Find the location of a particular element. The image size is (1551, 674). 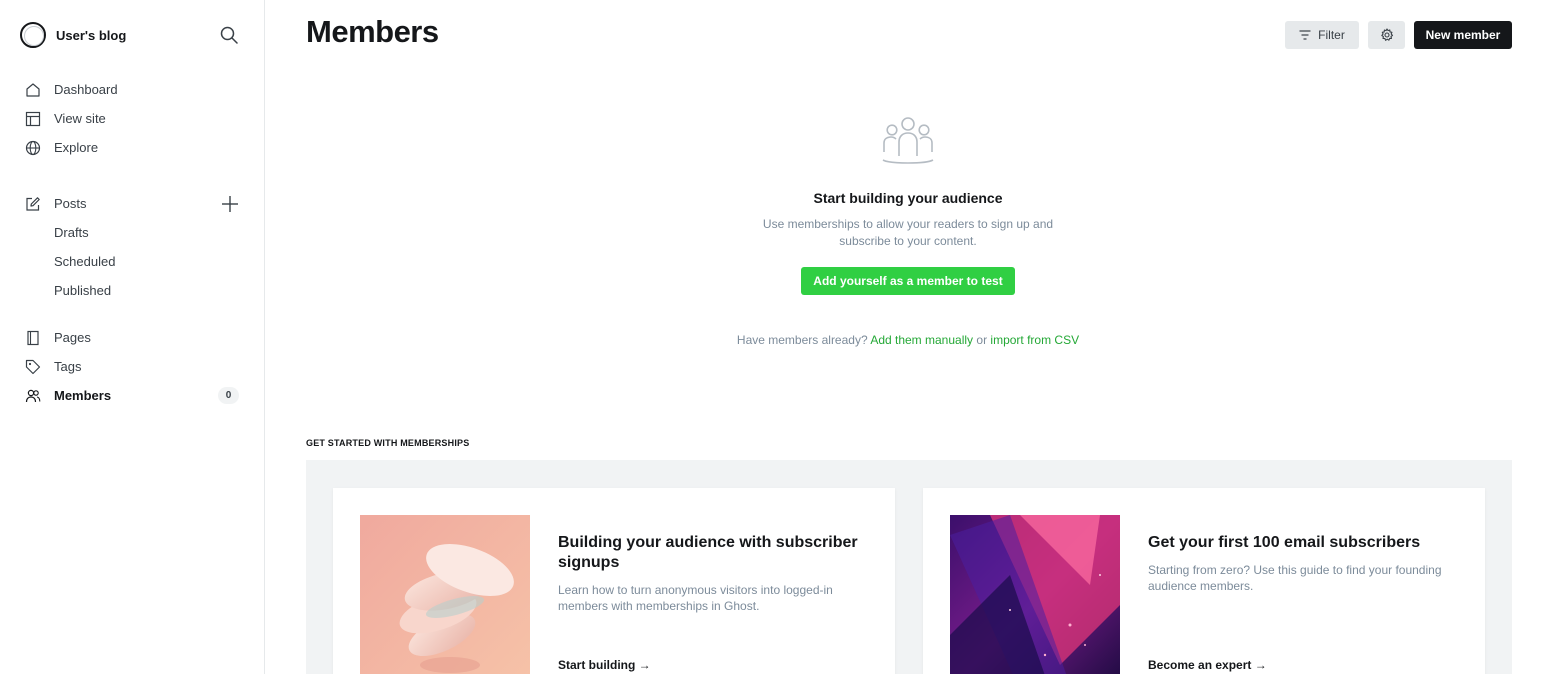

gear-icon is located at coordinates (1386, 34).